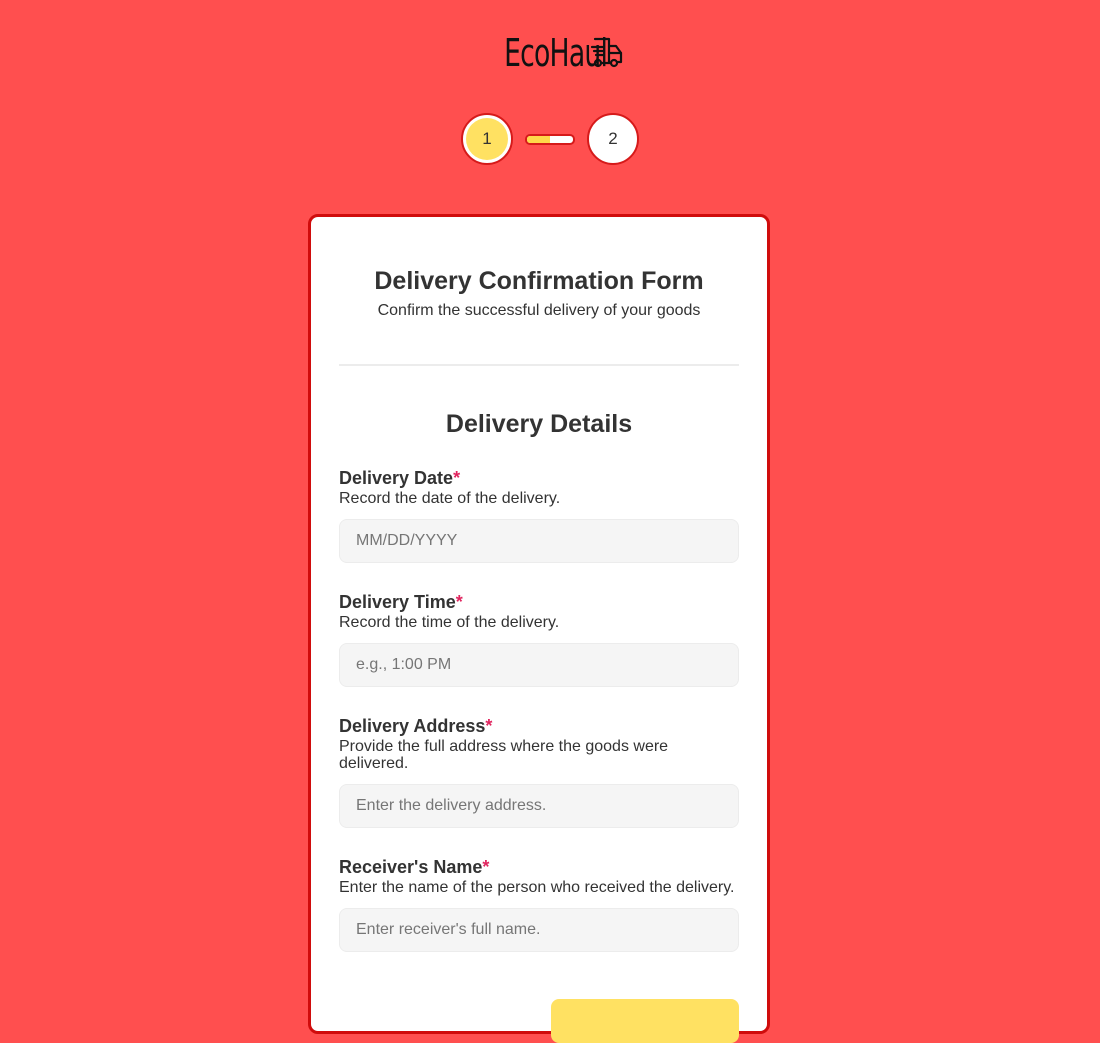 This screenshot has width=1100, height=1043. I want to click on divider, so click(539, 365).